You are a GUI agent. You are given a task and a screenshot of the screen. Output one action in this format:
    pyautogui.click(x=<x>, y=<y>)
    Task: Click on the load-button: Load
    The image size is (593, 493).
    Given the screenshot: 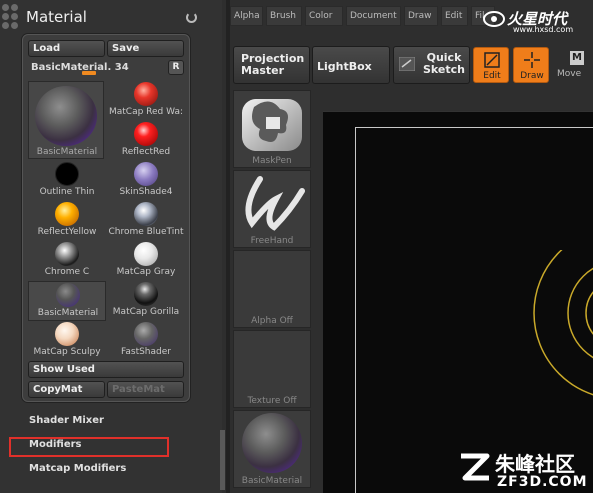 What is the action you would take?
    pyautogui.click(x=66, y=48)
    